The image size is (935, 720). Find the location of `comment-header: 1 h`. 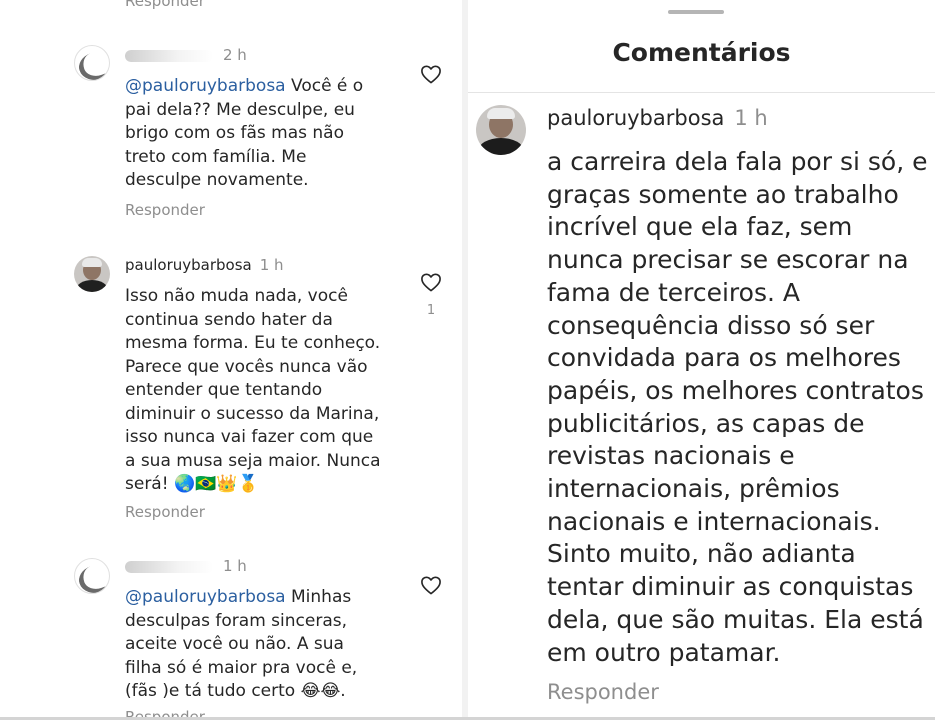

comment-header: 1 h is located at coordinates (186, 566).